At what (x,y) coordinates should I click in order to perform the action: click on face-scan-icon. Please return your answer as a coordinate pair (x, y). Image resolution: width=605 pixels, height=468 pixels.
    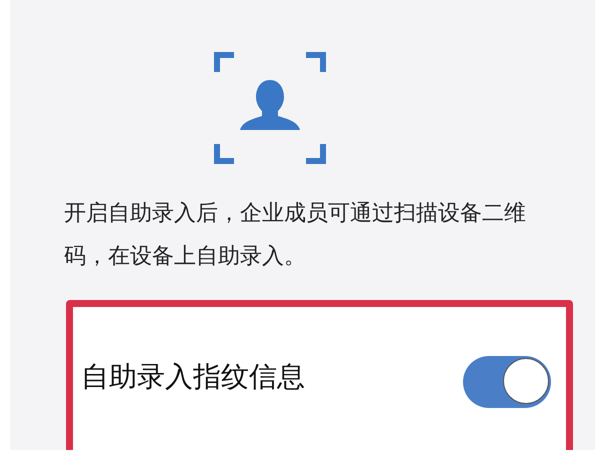
    Looking at the image, I should click on (270, 108).